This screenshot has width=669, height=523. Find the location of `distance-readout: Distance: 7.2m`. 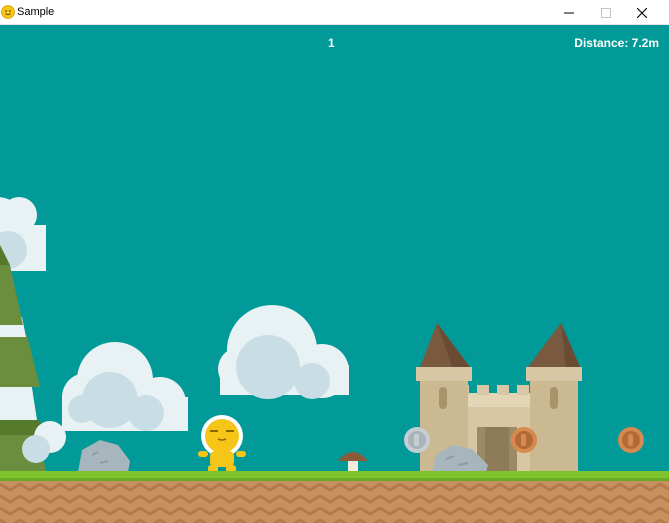

distance-readout: Distance: 7.2m is located at coordinates (616, 43).